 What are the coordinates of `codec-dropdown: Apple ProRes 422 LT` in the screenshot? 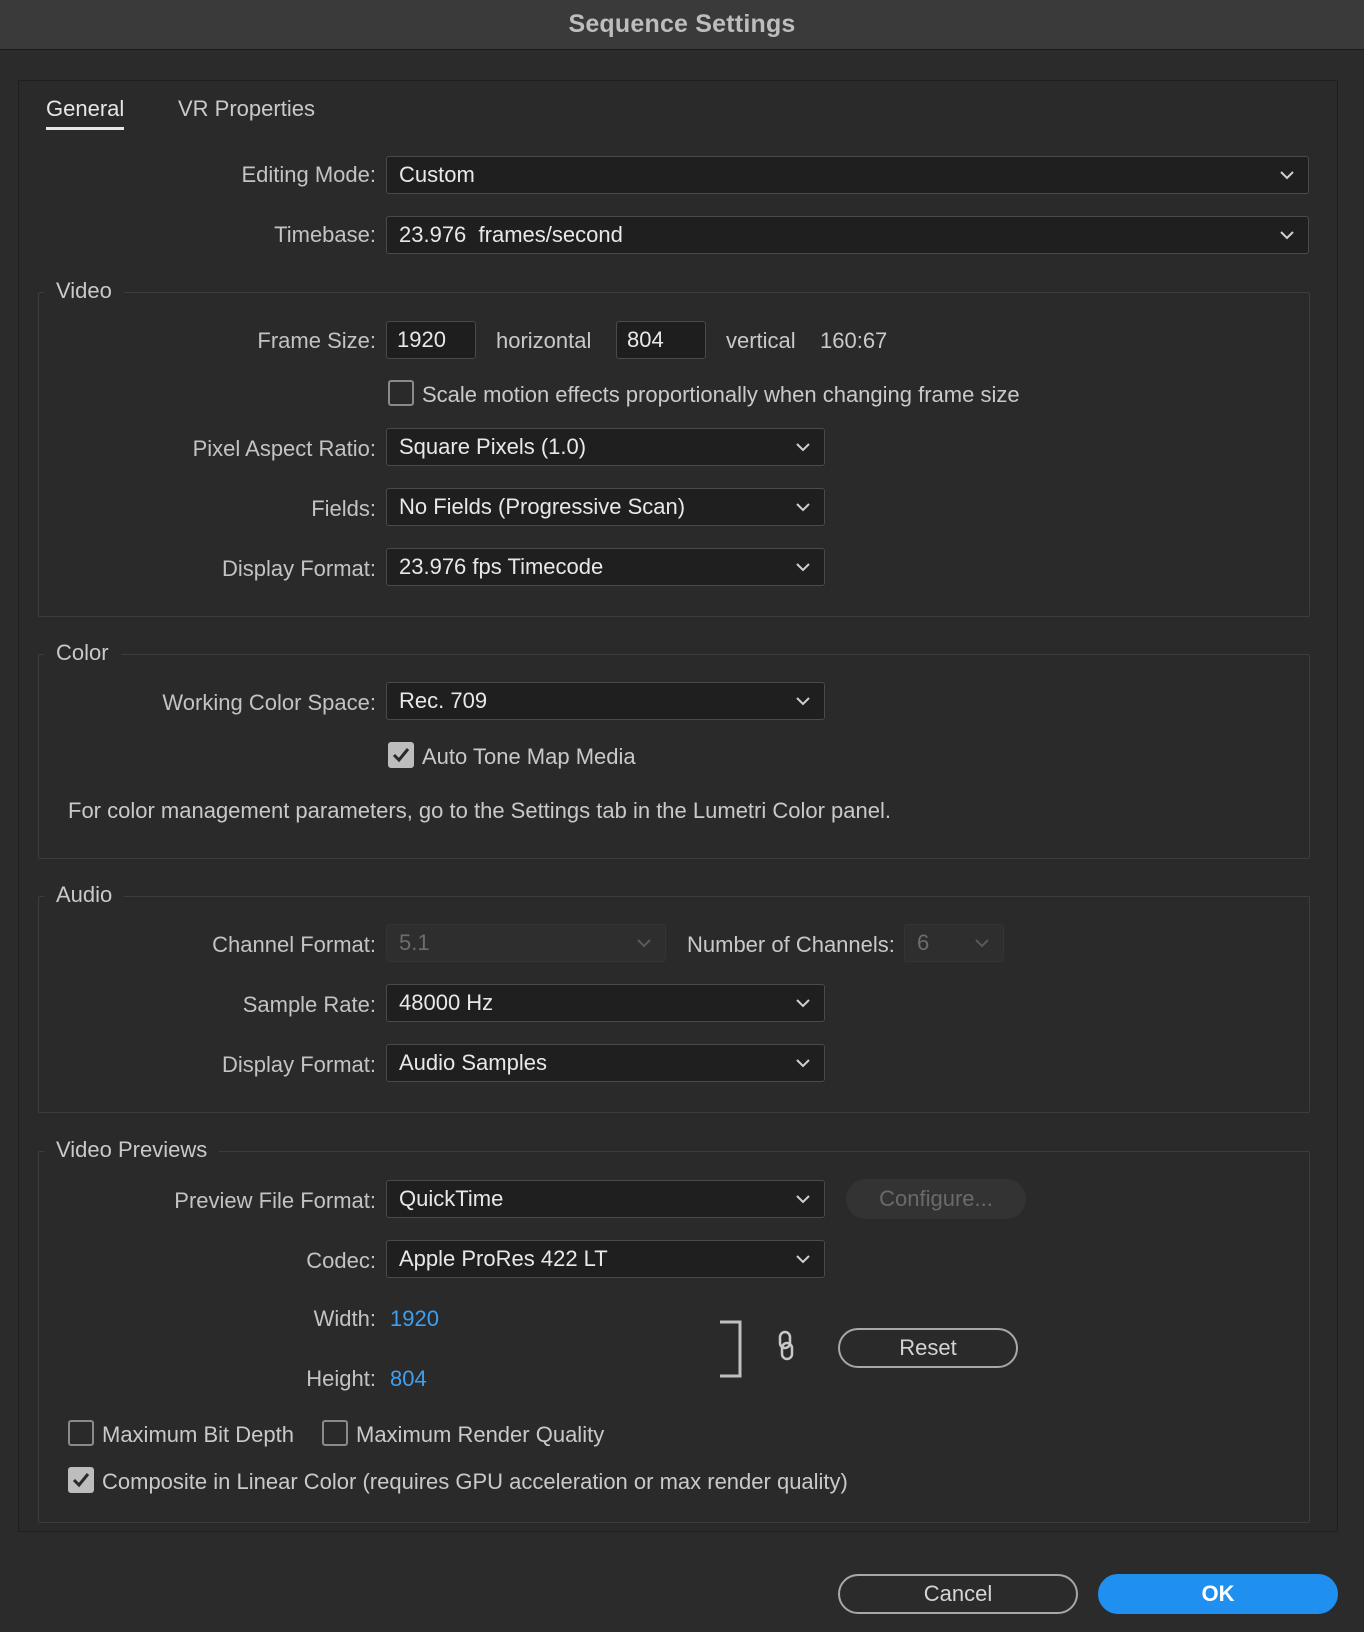 It's located at (605, 1259).